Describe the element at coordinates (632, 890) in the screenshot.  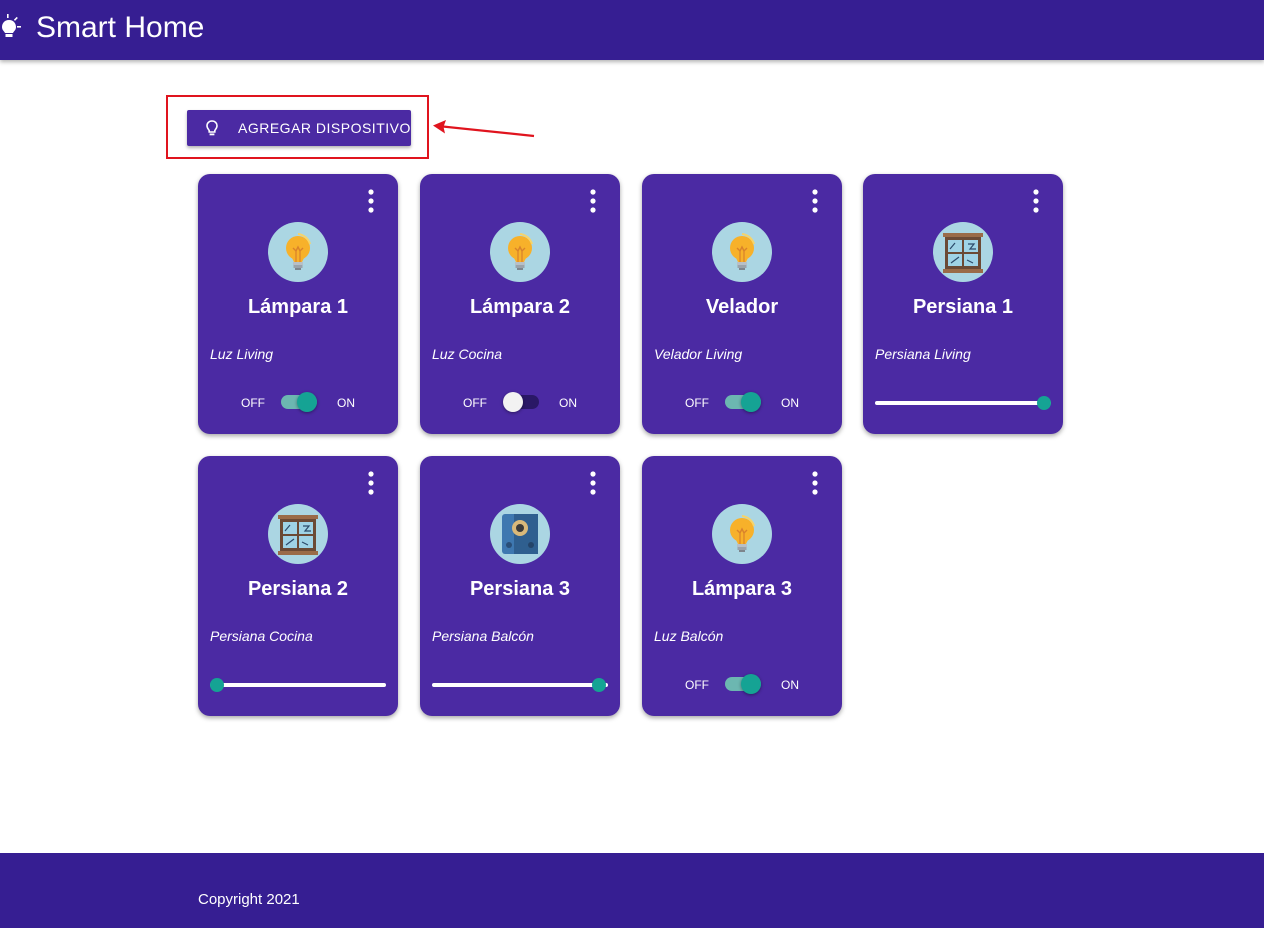
I see `footer: Copyright 2021` at that location.